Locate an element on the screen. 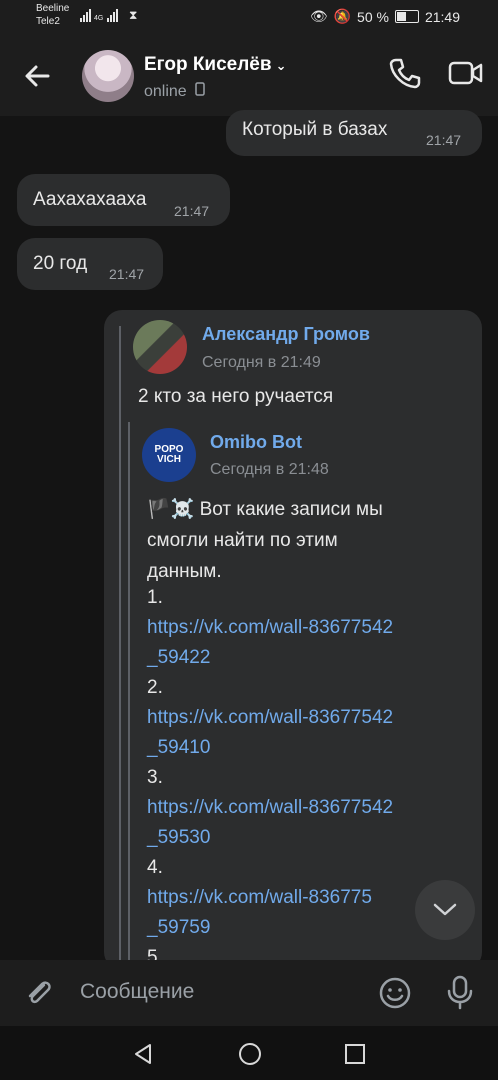 The height and width of the screenshot is (1080, 498). emoji-button is located at coordinates (395, 995).